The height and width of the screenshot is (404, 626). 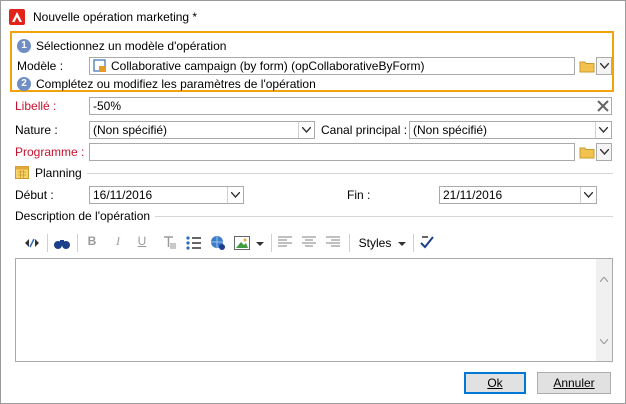 What do you see at coordinates (142, 243) in the screenshot?
I see `underline-button: U` at bounding box center [142, 243].